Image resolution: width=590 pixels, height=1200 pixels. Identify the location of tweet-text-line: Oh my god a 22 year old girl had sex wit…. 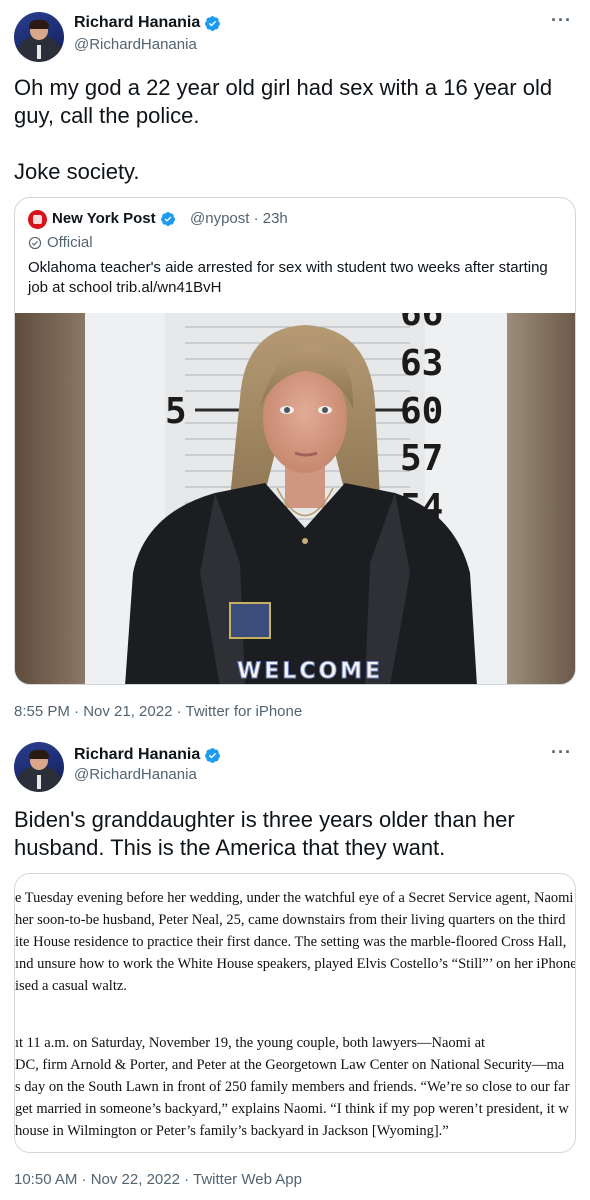
(283, 87).